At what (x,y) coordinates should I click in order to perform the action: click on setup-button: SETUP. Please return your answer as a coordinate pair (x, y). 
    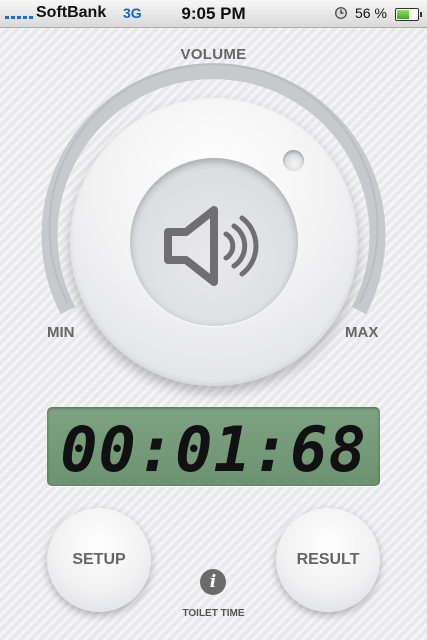
    Looking at the image, I should click on (99, 560).